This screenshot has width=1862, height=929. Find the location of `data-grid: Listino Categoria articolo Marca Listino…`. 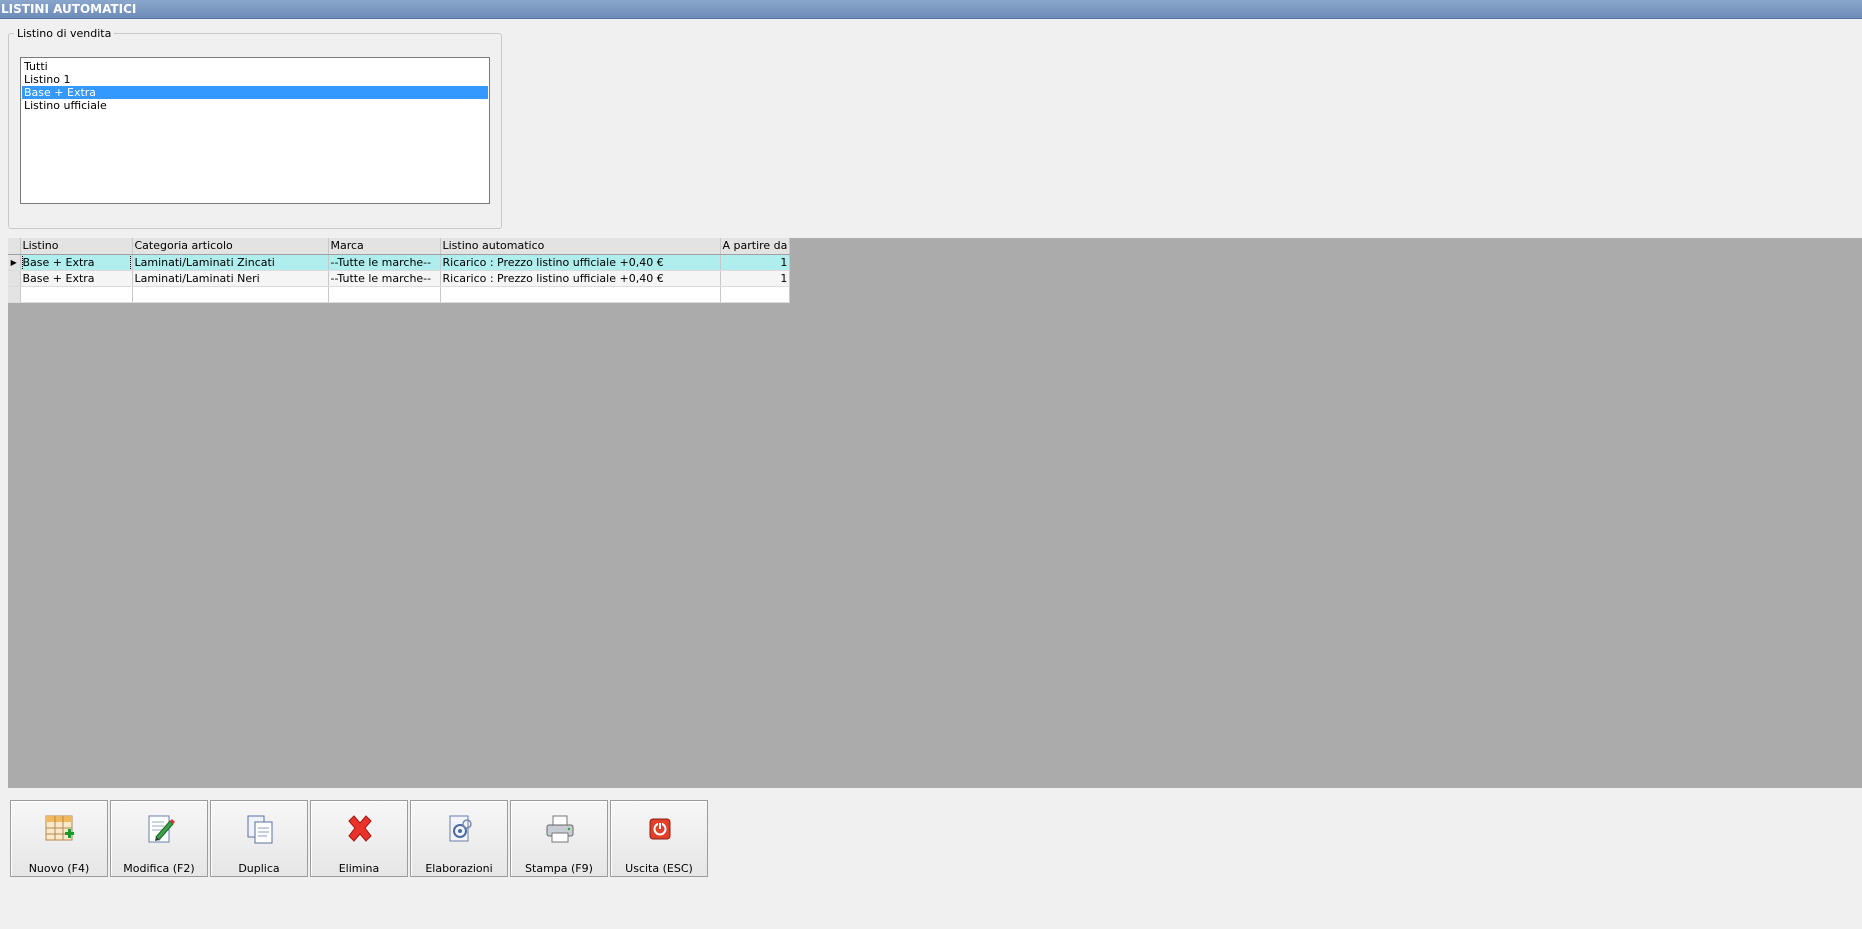

data-grid: Listino Categoria articolo Marca Listino… is located at coordinates (399, 270).